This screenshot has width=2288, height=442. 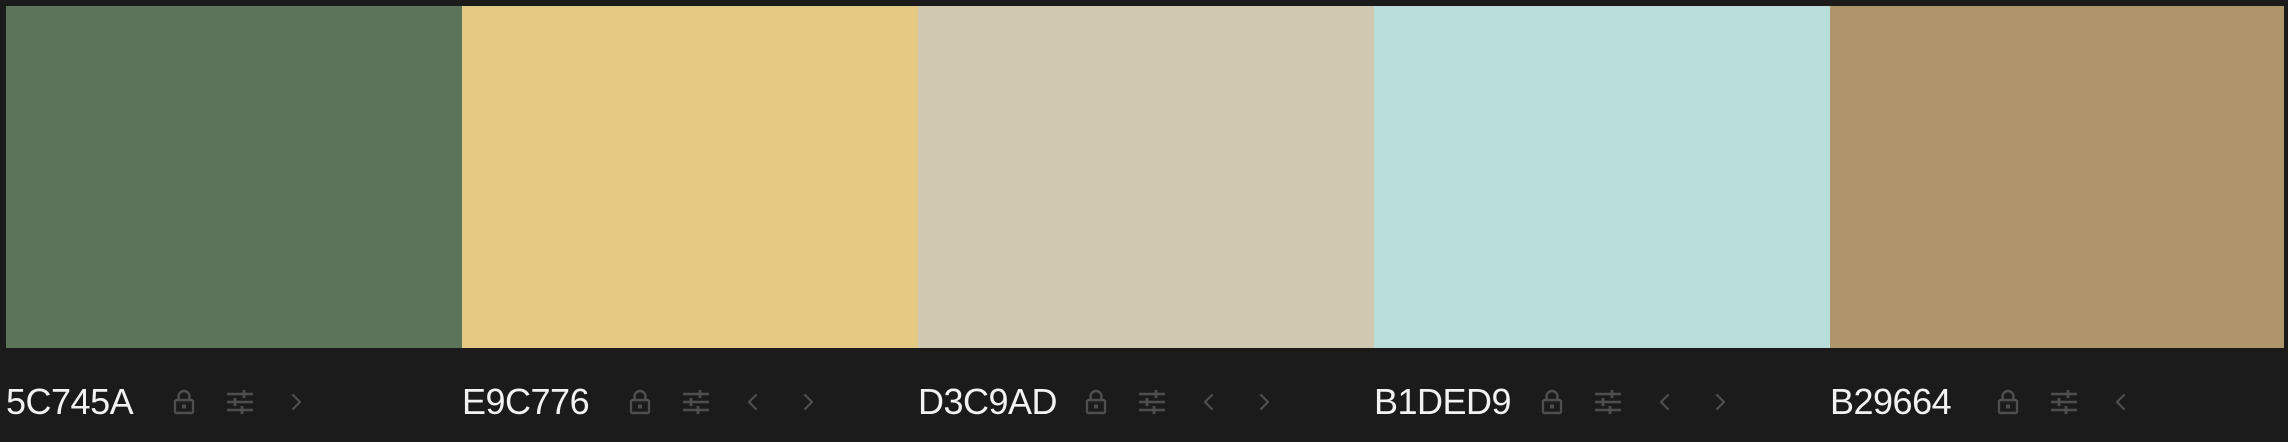 I want to click on color-toolbar: 5C745A, so click(x=234, y=395).